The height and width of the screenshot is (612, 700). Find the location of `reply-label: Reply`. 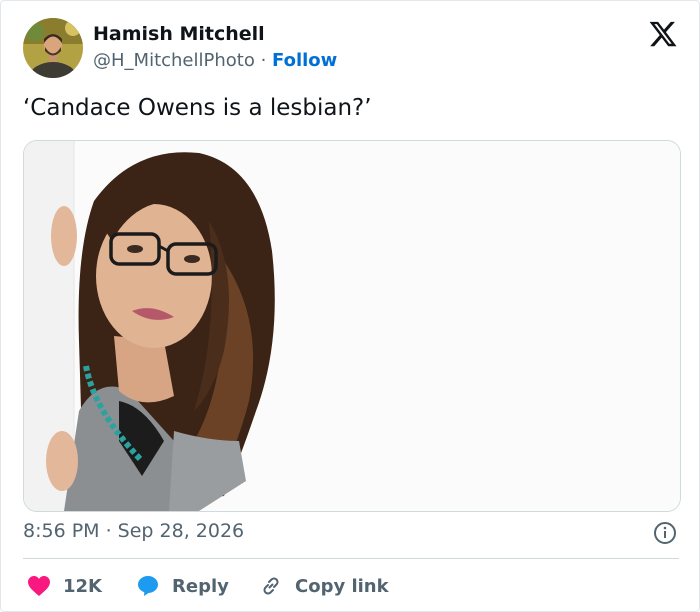

reply-label: Reply is located at coordinates (200, 586).